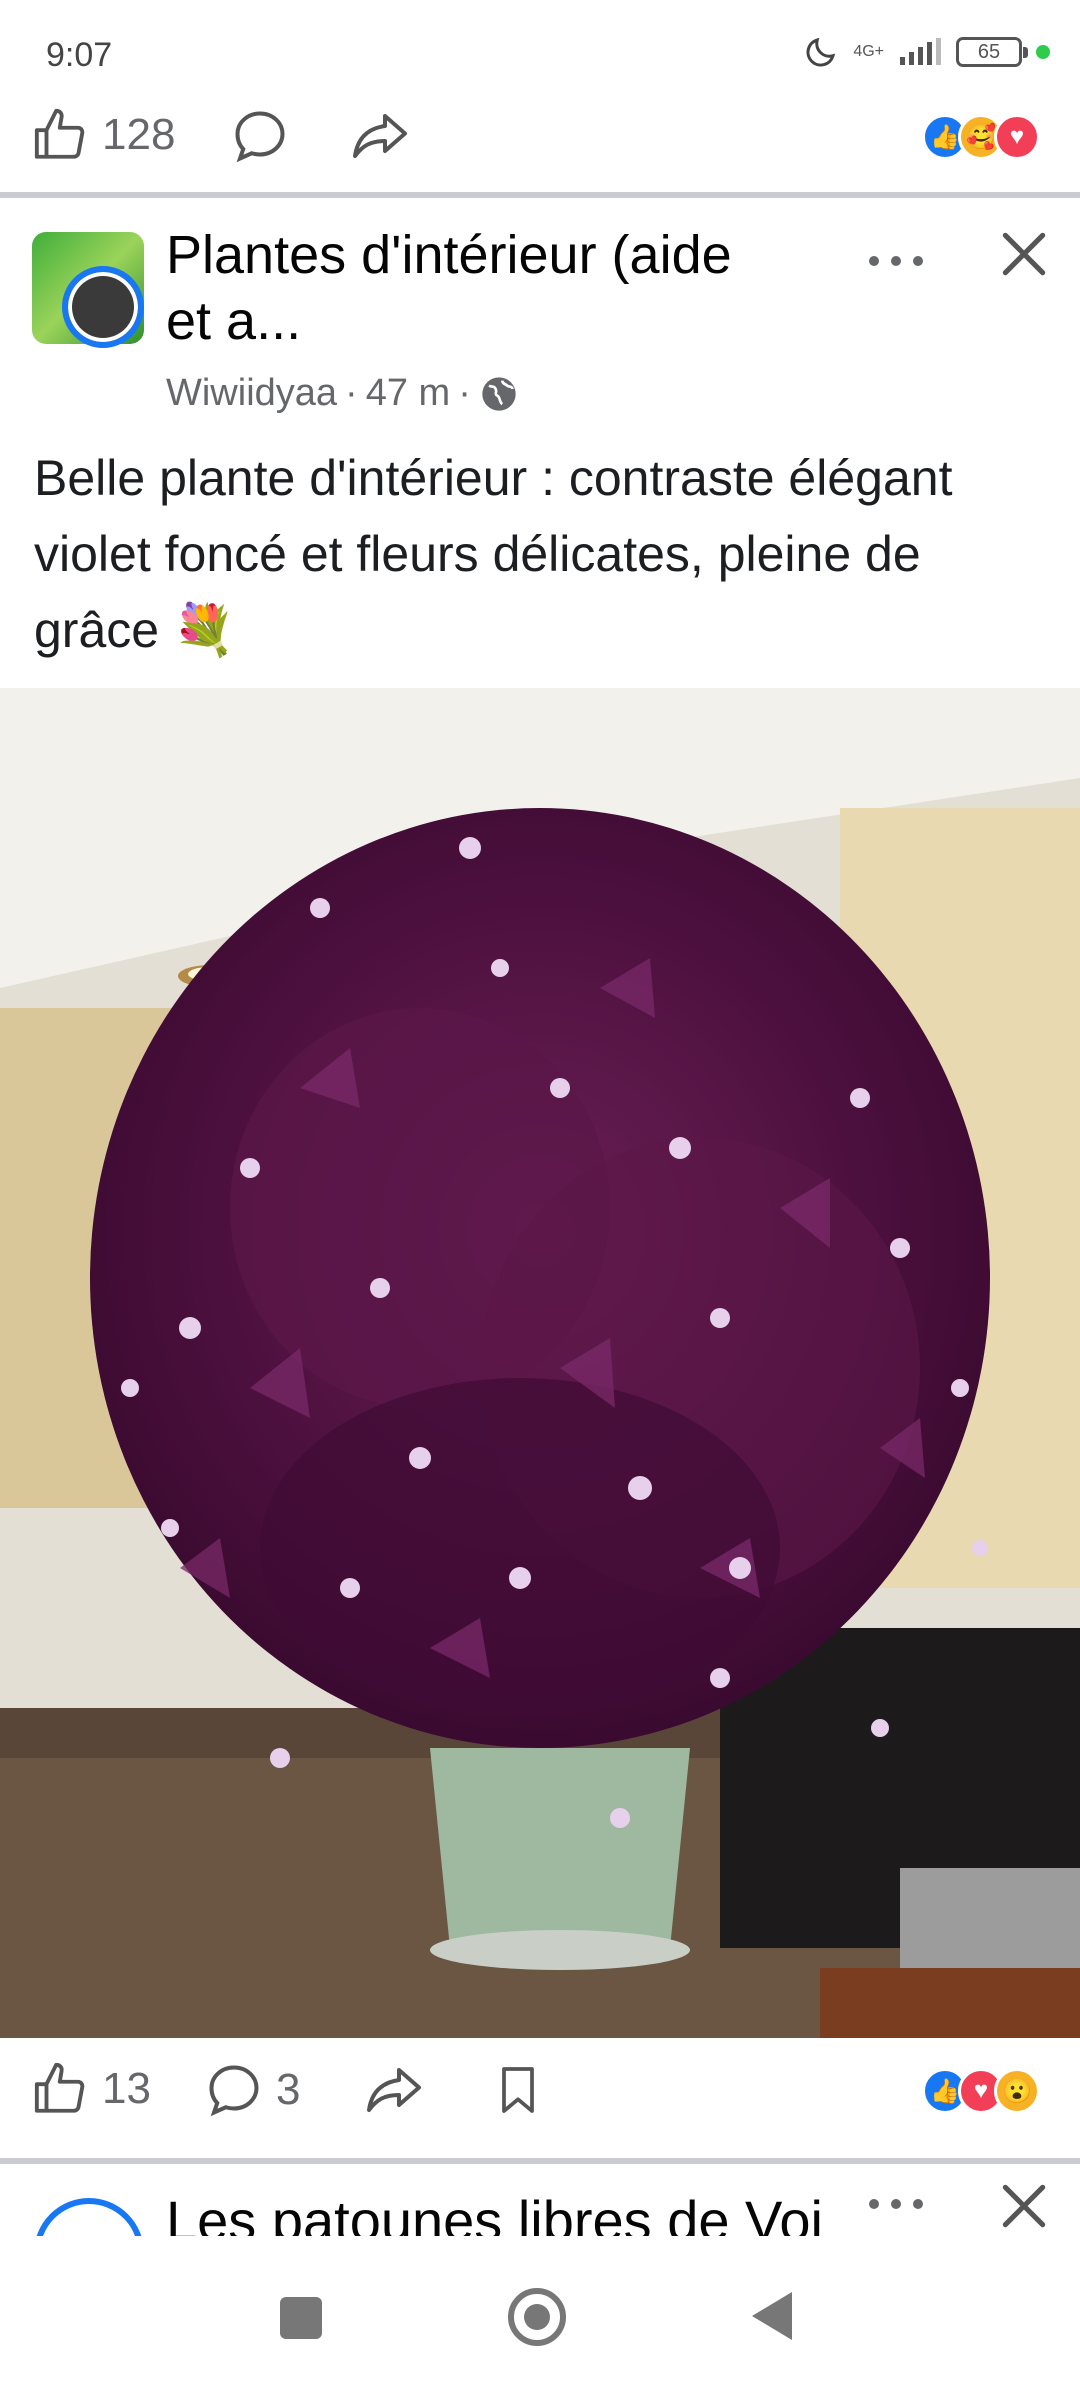  I want to click on bookmark-icon, so click(518, 2090).